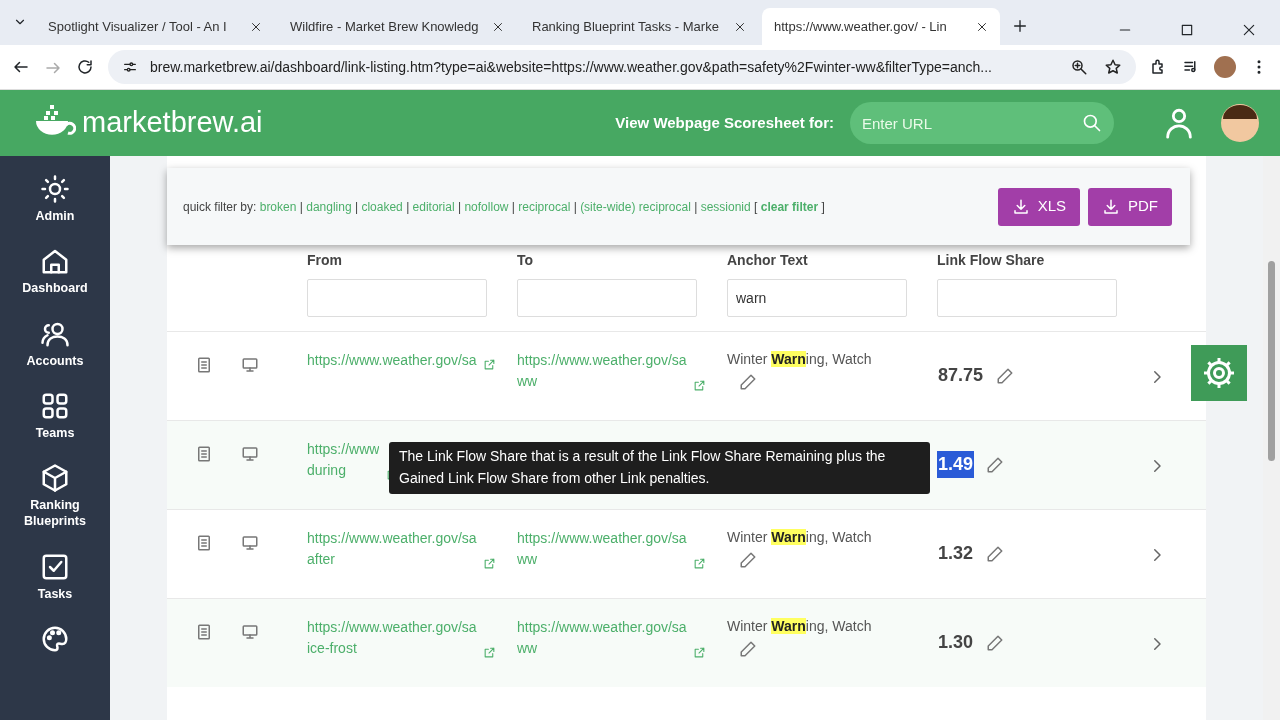 The image size is (1280, 720). What do you see at coordinates (155, 26) in the screenshot?
I see `browser-tab: Spotlight Visualizer / Tool - An I` at bounding box center [155, 26].